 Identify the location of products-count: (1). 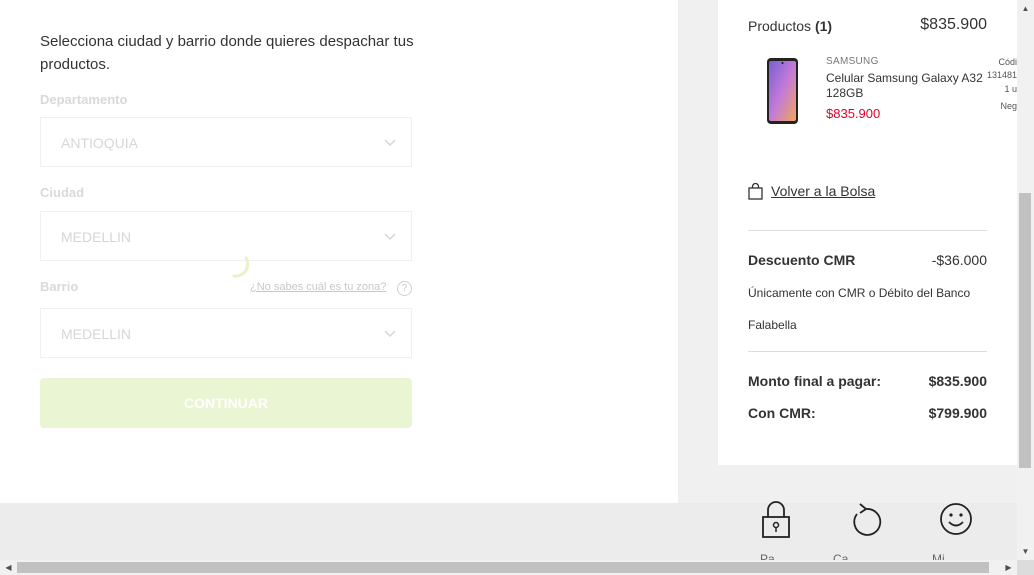
(823, 26).